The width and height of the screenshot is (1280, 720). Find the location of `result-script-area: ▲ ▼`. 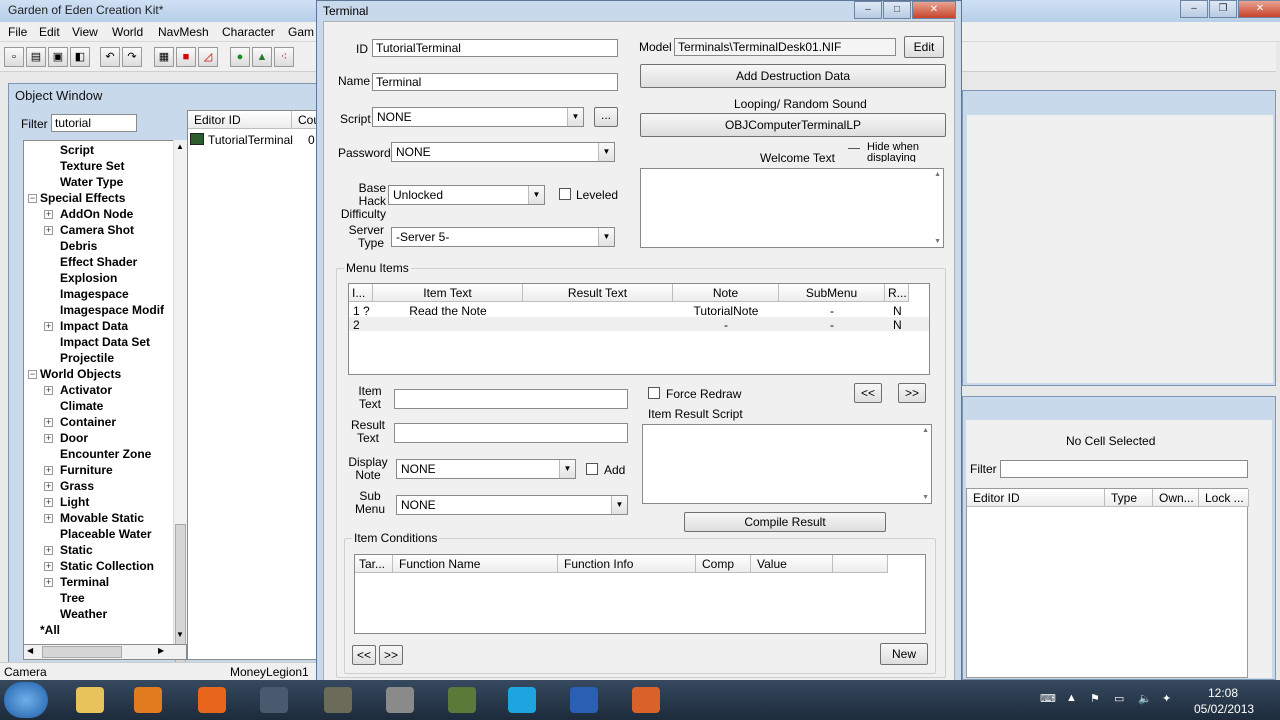

result-script-area: ▲ ▼ is located at coordinates (787, 464).